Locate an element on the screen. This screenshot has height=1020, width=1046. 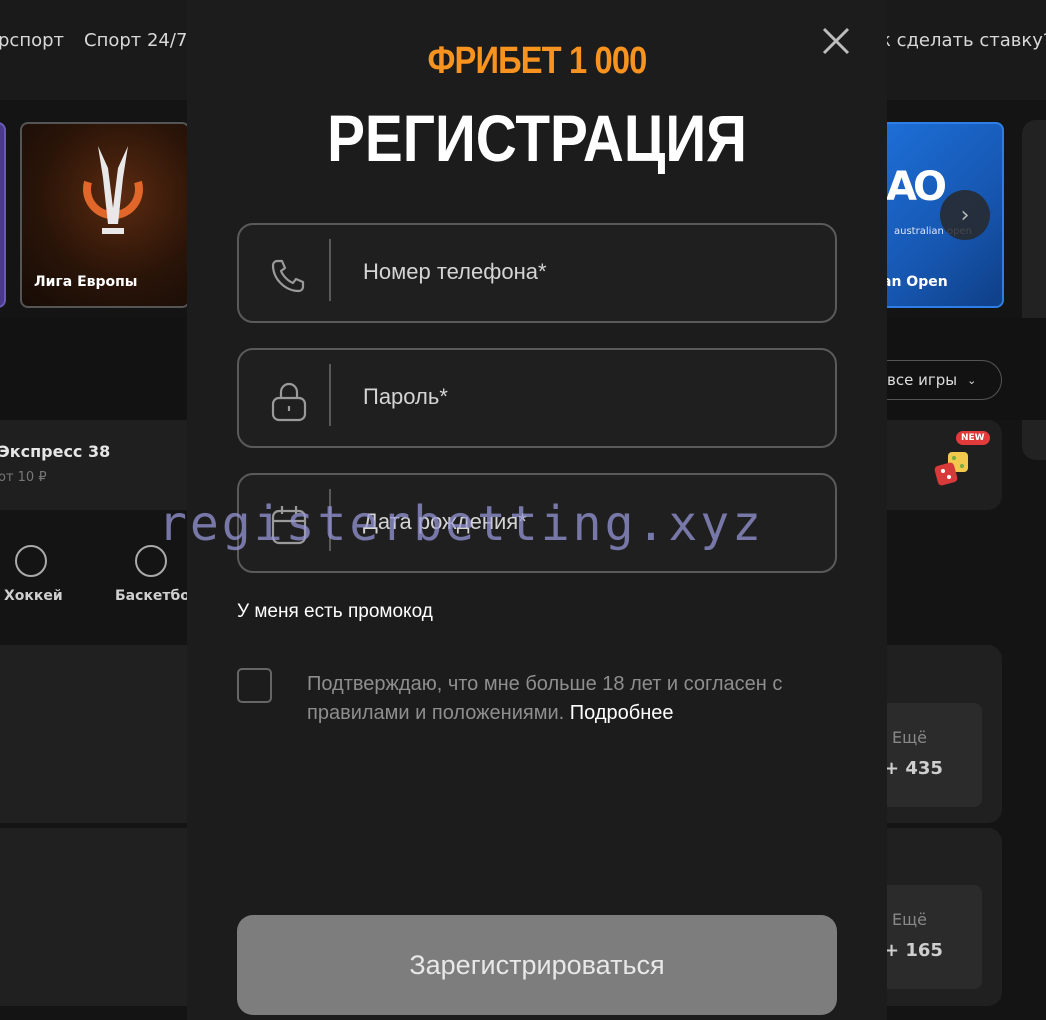
nav-item-sport-24-7: Спорт 24/7 is located at coordinates (135, 40).